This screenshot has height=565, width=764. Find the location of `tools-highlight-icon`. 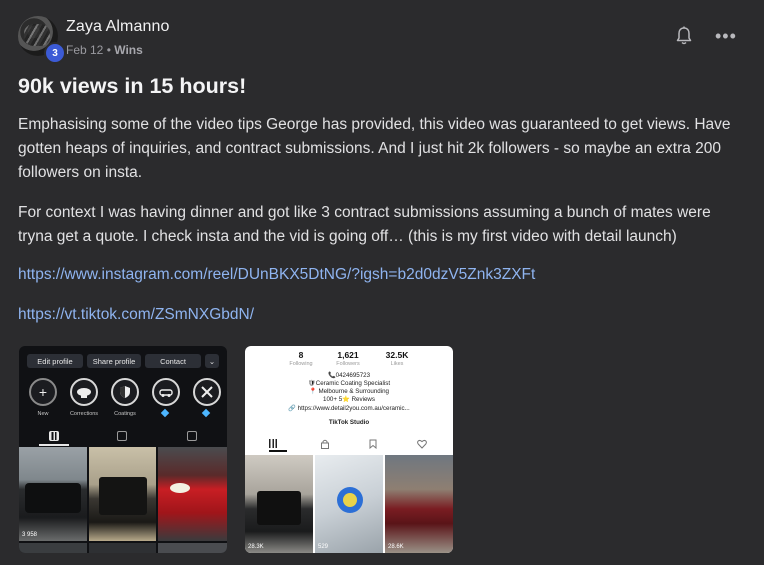

tools-highlight-icon is located at coordinates (207, 392).